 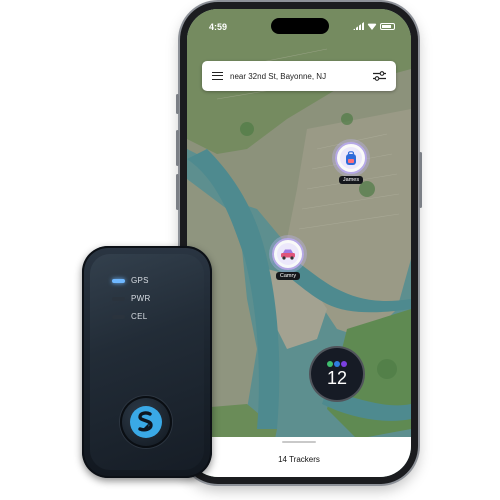 I want to click on volume-up-button, so click(x=177, y=148).